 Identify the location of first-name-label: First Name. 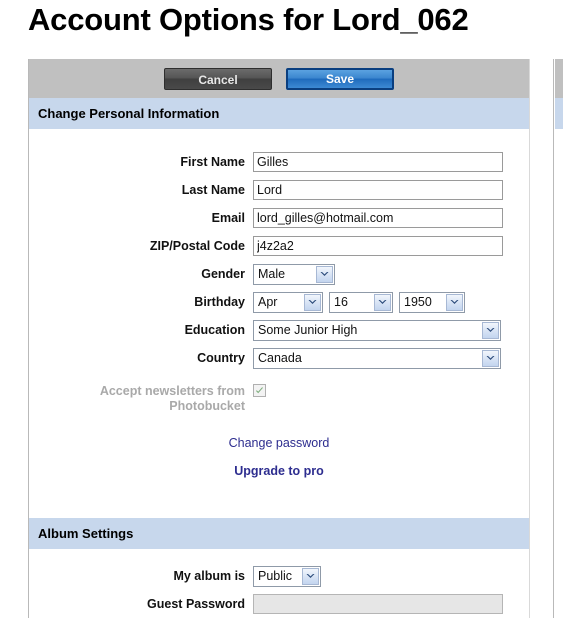
(212, 162).